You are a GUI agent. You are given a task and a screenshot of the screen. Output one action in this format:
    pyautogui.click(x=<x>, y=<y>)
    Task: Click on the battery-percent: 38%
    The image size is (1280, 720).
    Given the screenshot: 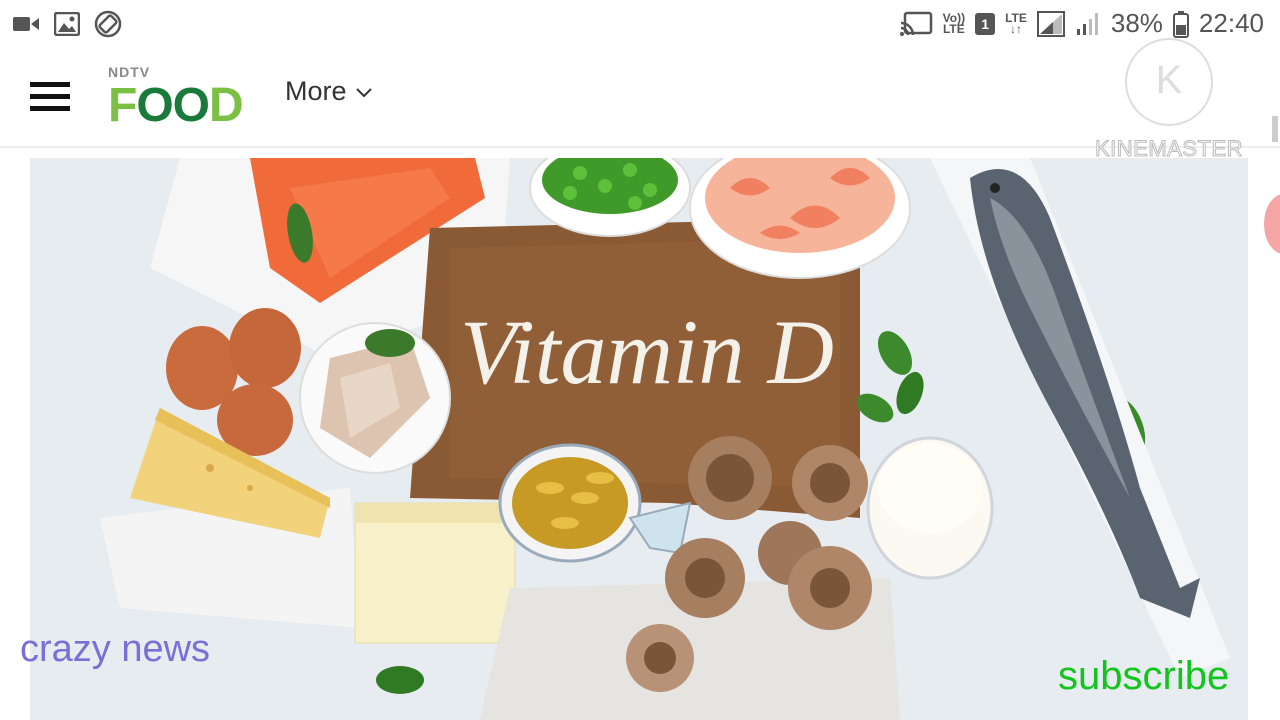 What is the action you would take?
    pyautogui.click(x=1136, y=23)
    